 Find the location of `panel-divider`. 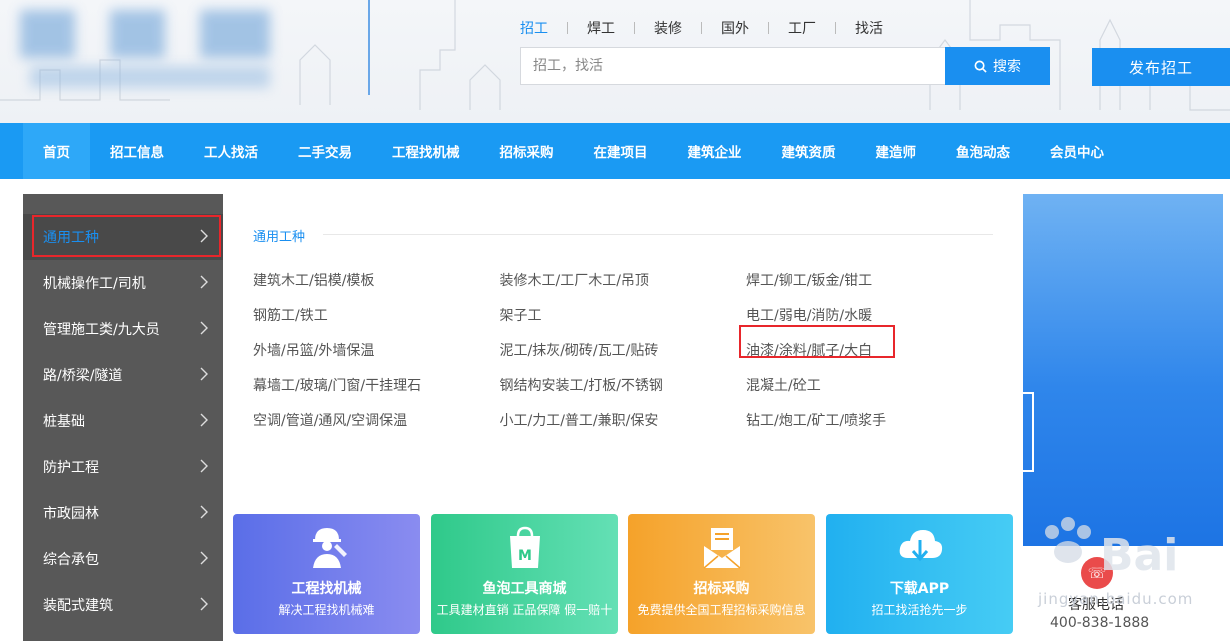

panel-divider is located at coordinates (658, 234).